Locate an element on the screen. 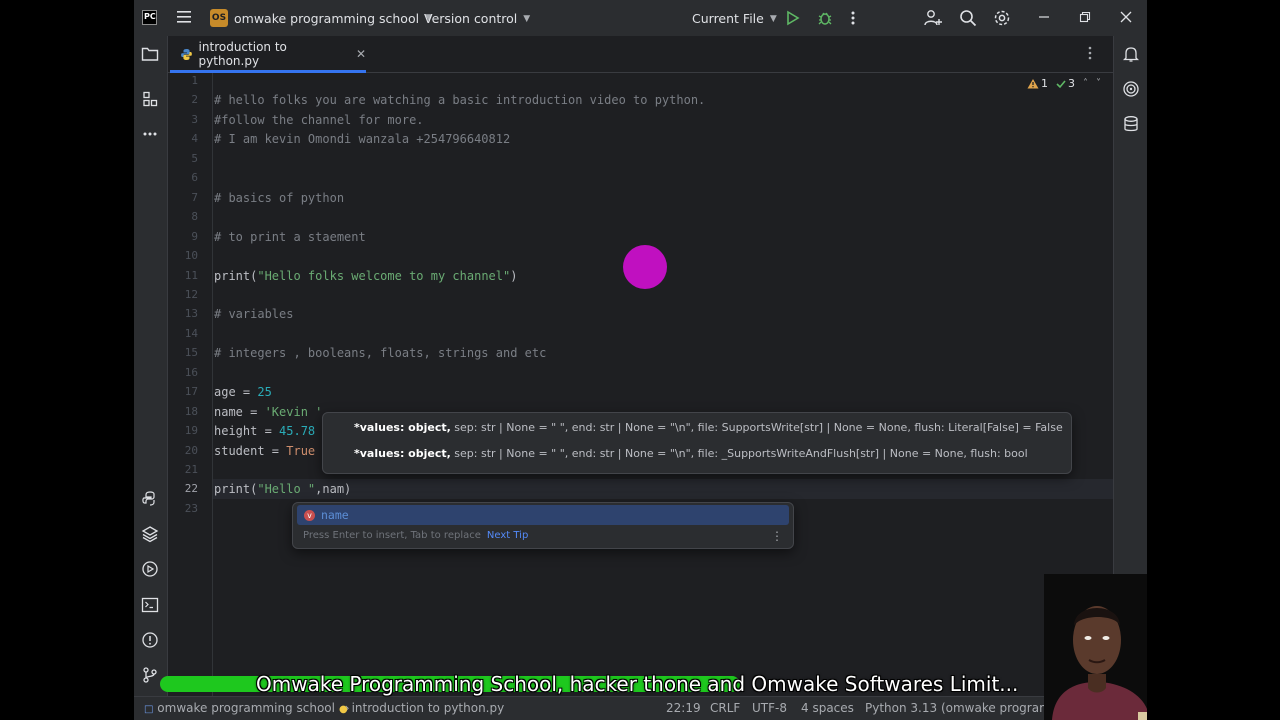 Image resolution: width=1280 pixels, height=720 pixels. mouse-cursor-highlight is located at coordinates (645, 267).